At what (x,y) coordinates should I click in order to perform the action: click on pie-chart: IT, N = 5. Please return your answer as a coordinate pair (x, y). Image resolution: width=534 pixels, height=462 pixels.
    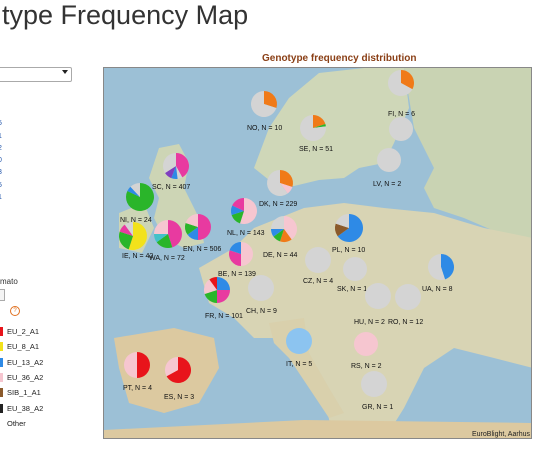
    Looking at the image, I should click on (299, 348).